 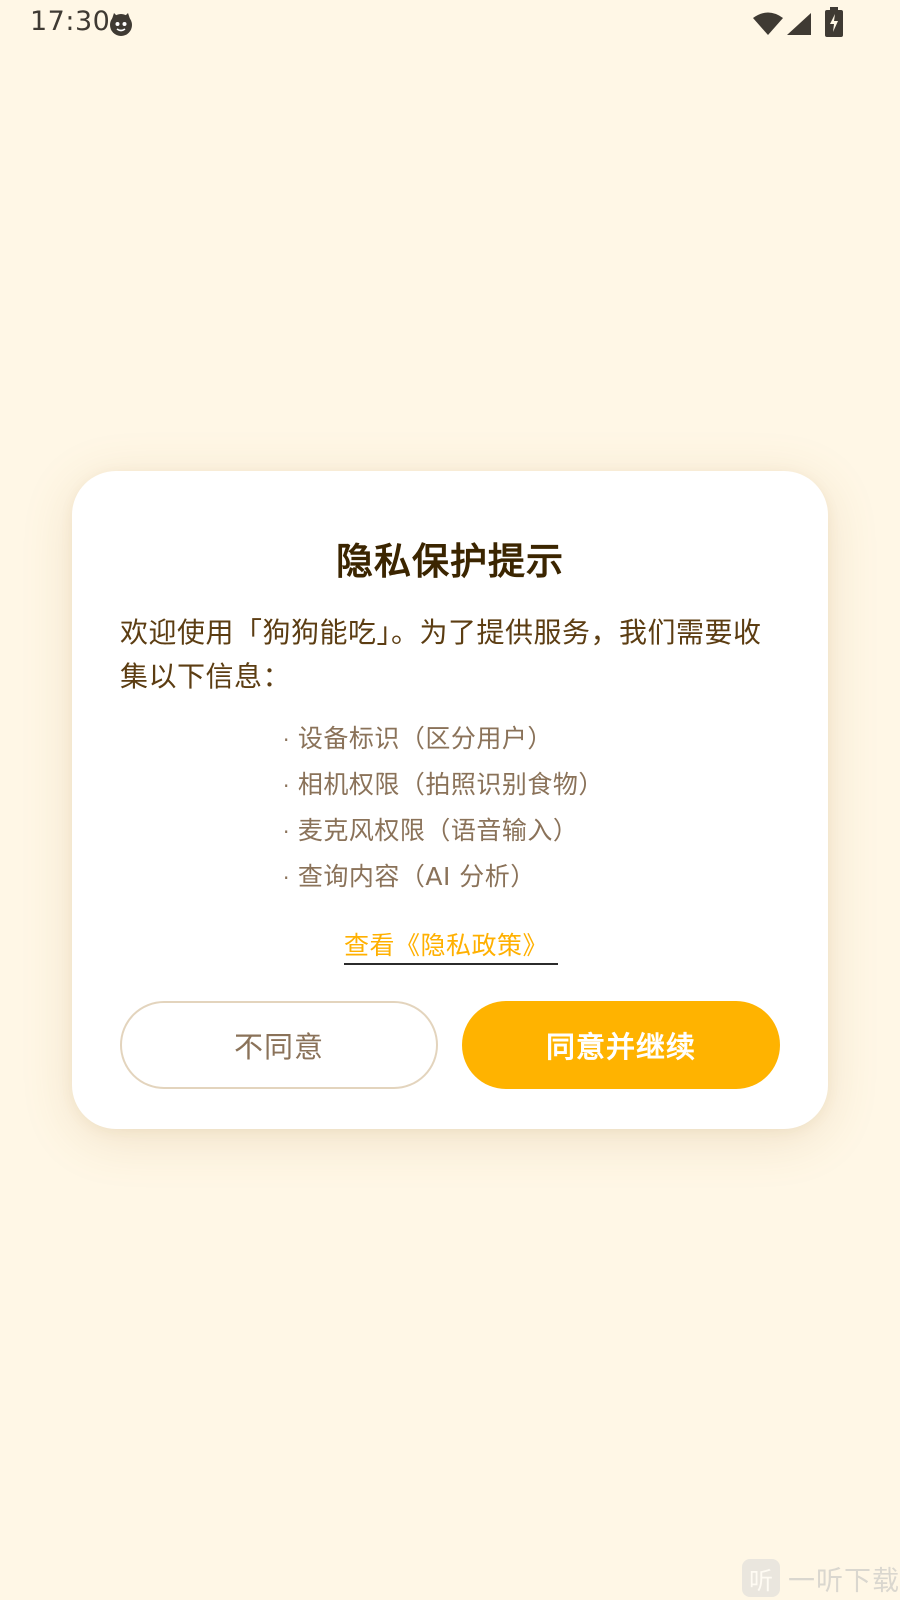 What do you see at coordinates (451, 945) in the screenshot?
I see `privacy-policy-link: 查看《隐私政策》` at bounding box center [451, 945].